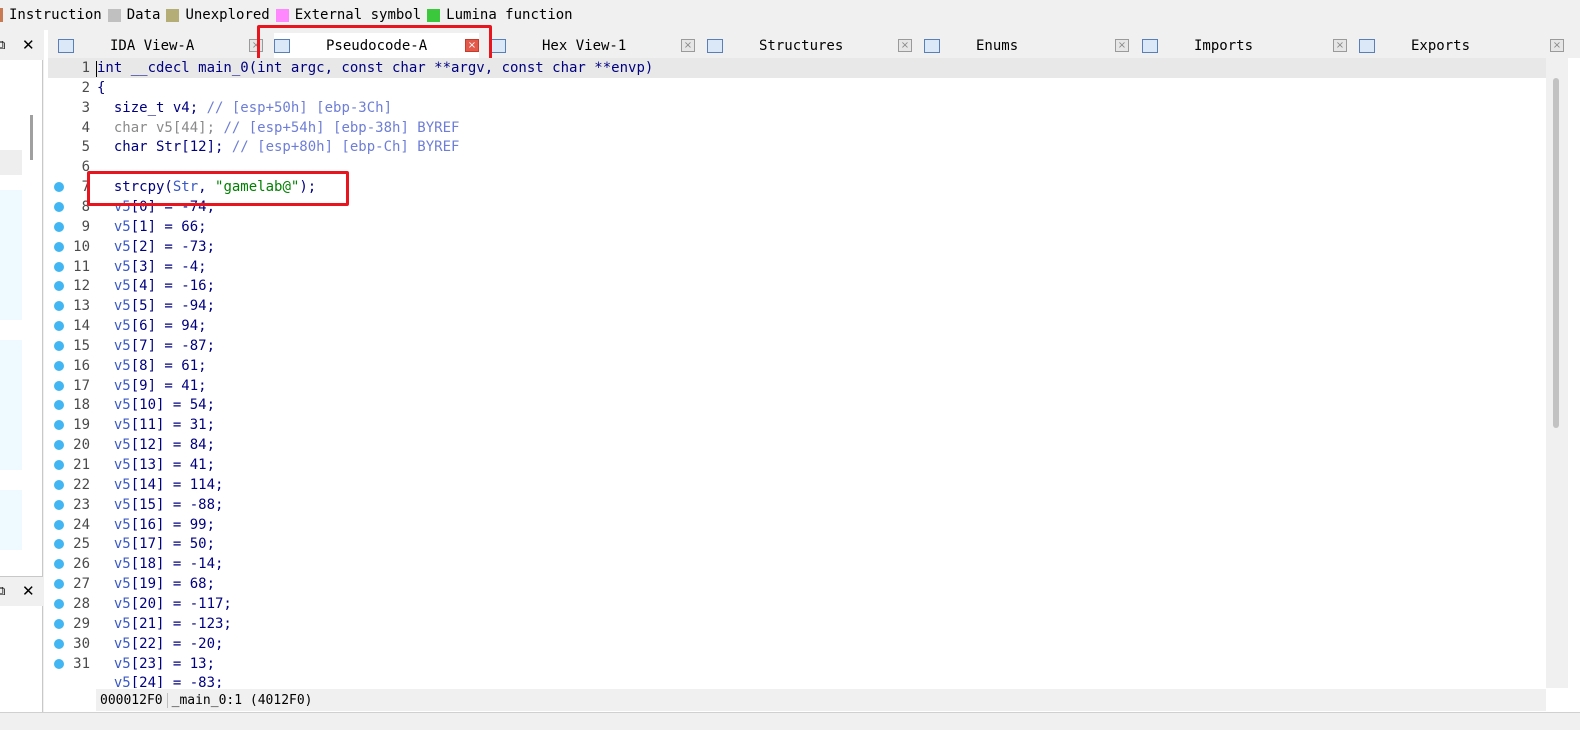  I want to click on code-line: v5[24] = -83;, so click(797, 680).